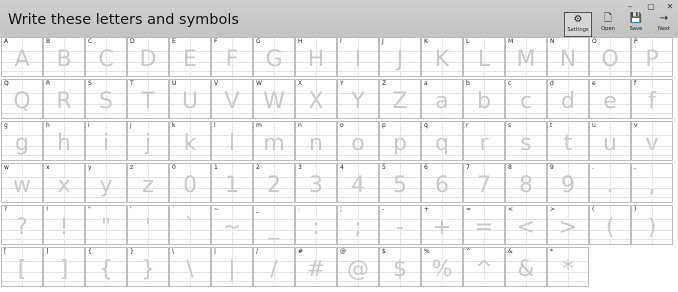  Describe the element at coordinates (442, 183) in the screenshot. I see `writing-cell: 66` at that location.